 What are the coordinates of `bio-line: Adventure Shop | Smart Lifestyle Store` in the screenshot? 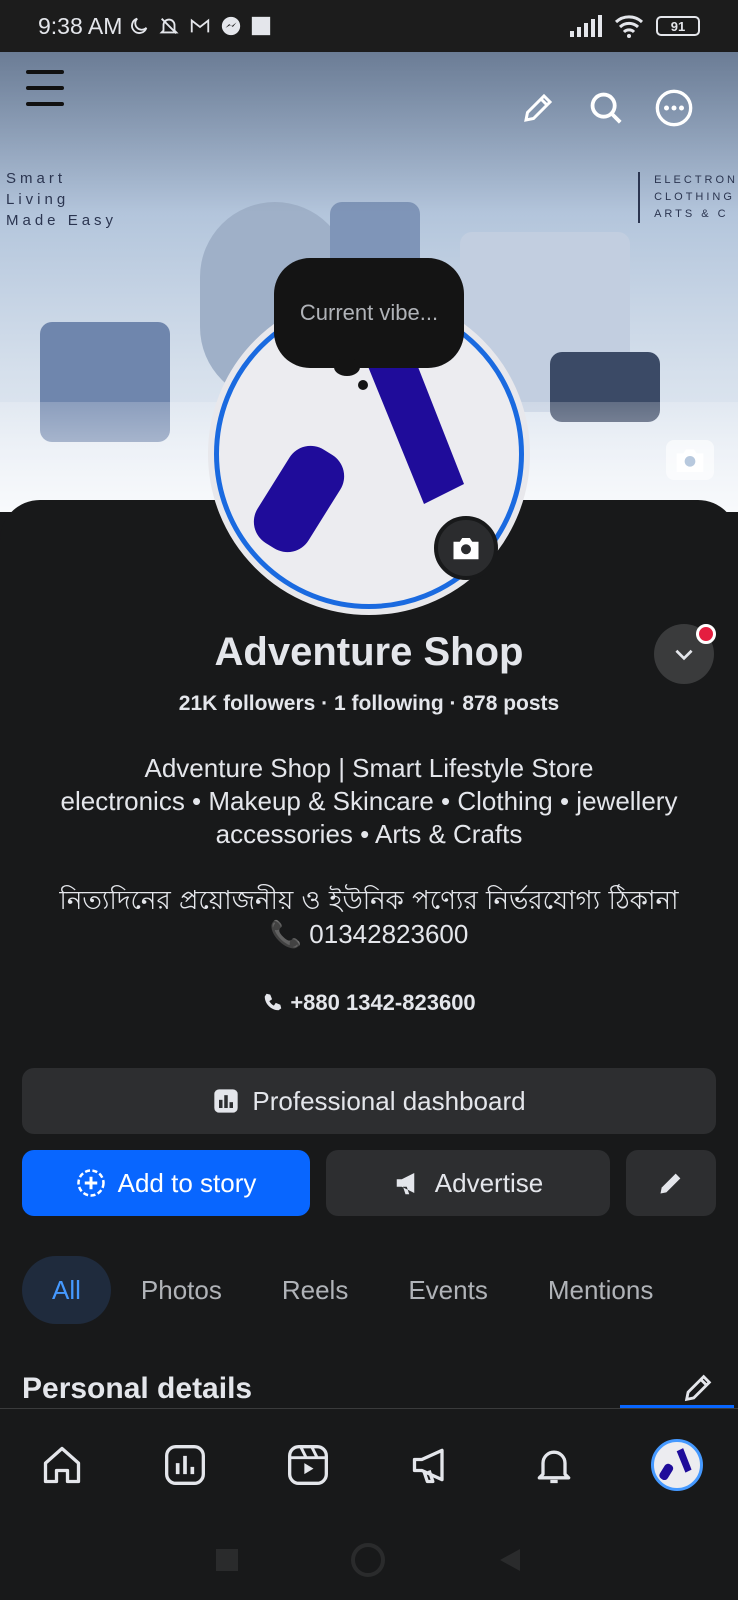 It's located at (369, 768).